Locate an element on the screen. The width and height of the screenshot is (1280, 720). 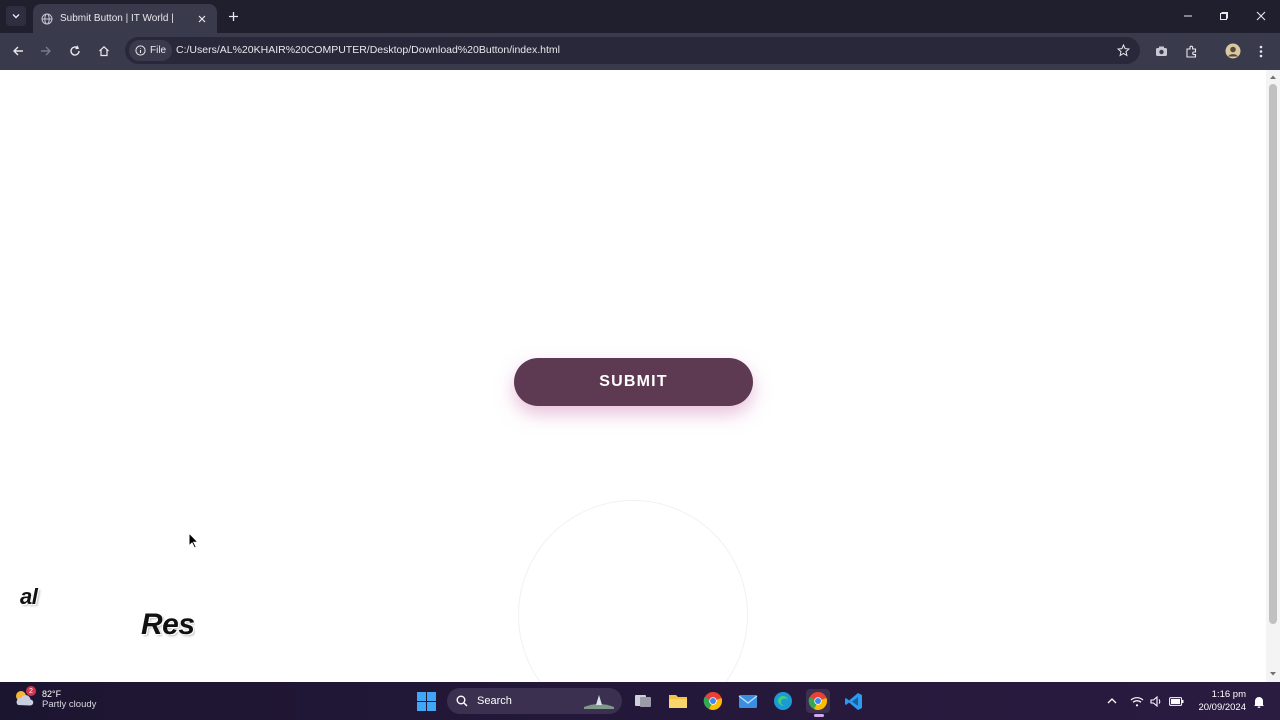
notification-icon is located at coordinates (1259, 702).